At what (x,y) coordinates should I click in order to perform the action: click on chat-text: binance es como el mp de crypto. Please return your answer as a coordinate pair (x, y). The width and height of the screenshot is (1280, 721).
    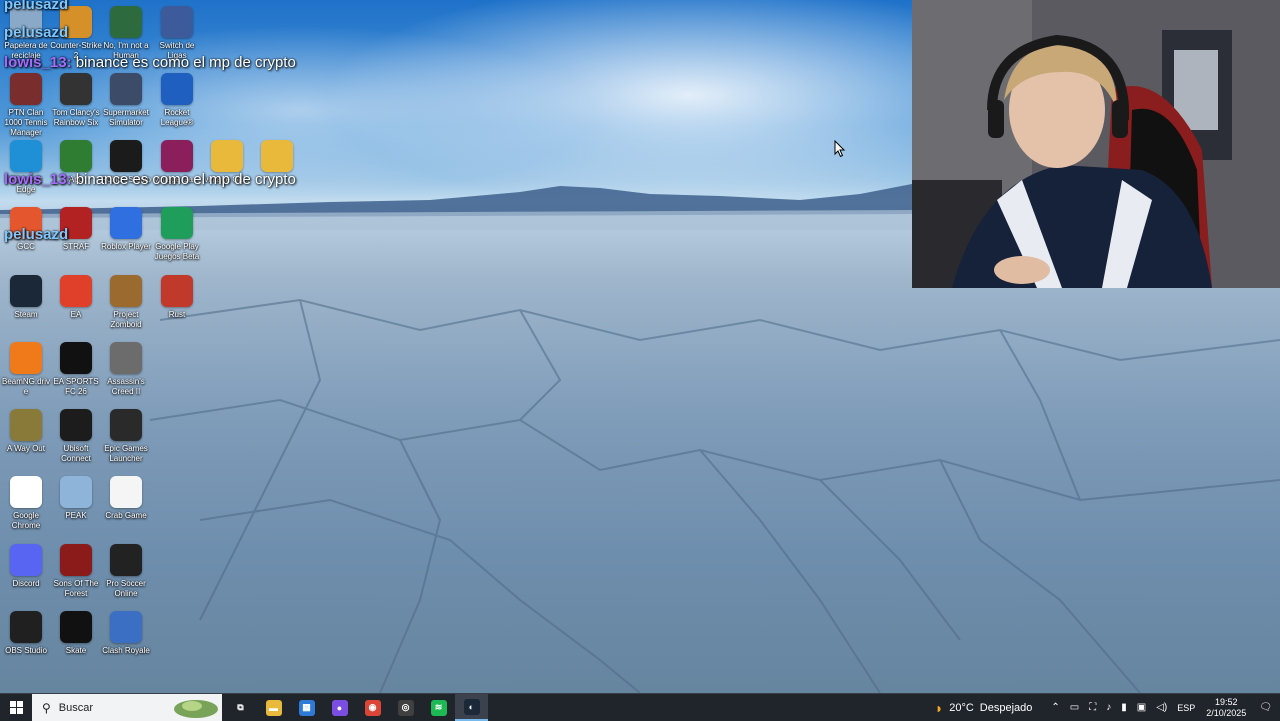
    Looking at the image, I should click on (185, 179).